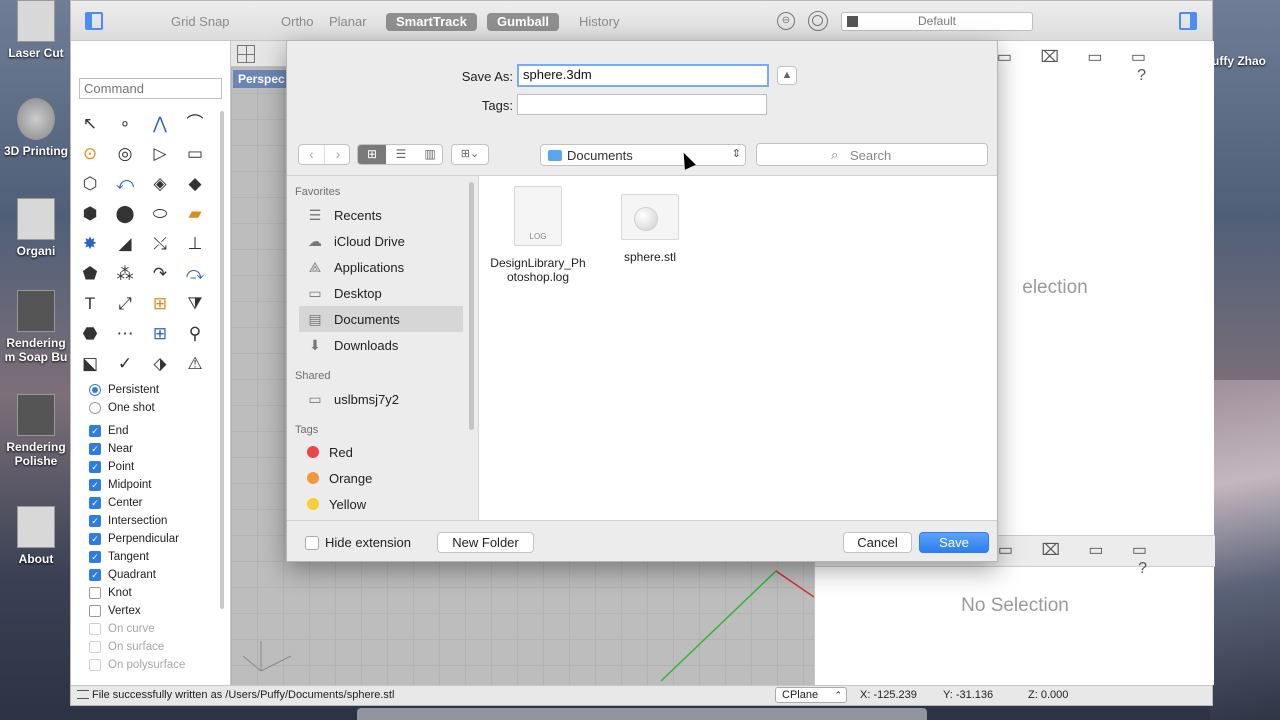 This screenshot has width=1280, height=720. What do you see at coordinates (381, 293) in the screenshot?
I see `sidebar-item-desktop: ▭ Desktop` at bounding box center [381, 293].